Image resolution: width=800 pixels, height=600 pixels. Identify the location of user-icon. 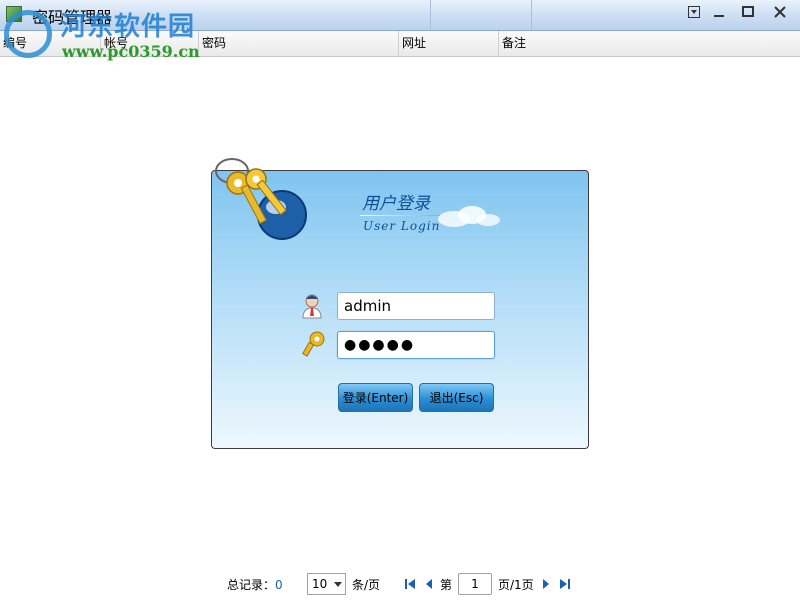
(312, 306).